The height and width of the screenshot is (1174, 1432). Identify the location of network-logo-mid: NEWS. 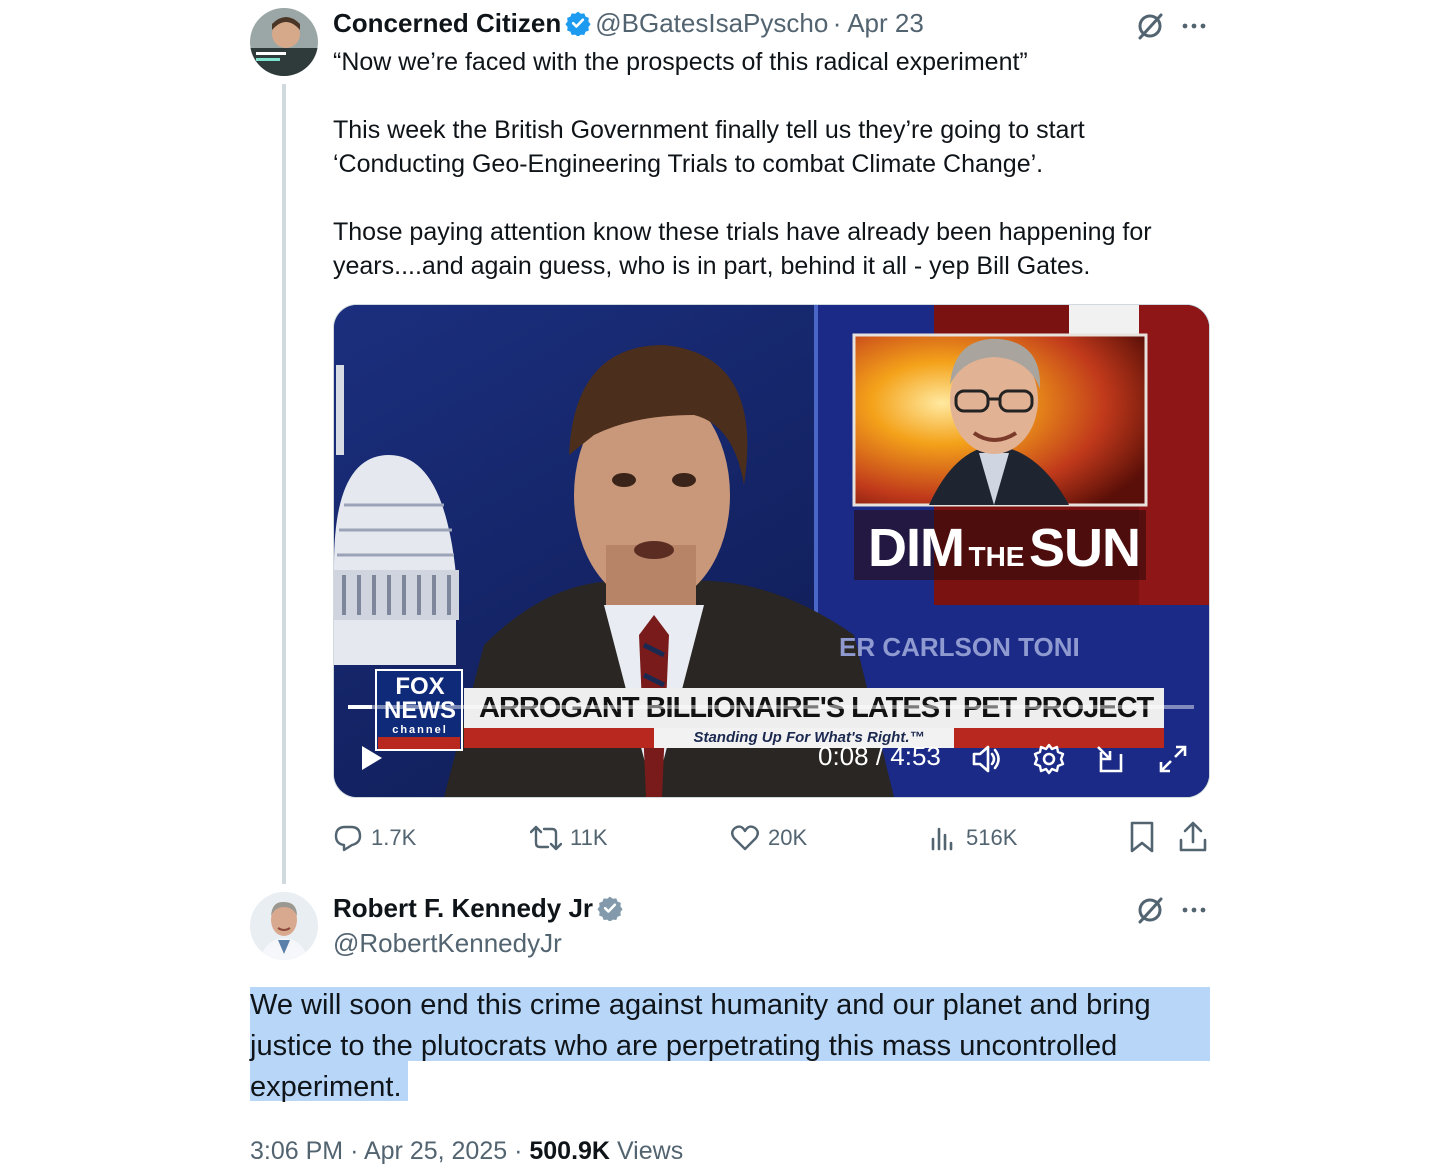
(420, 710).